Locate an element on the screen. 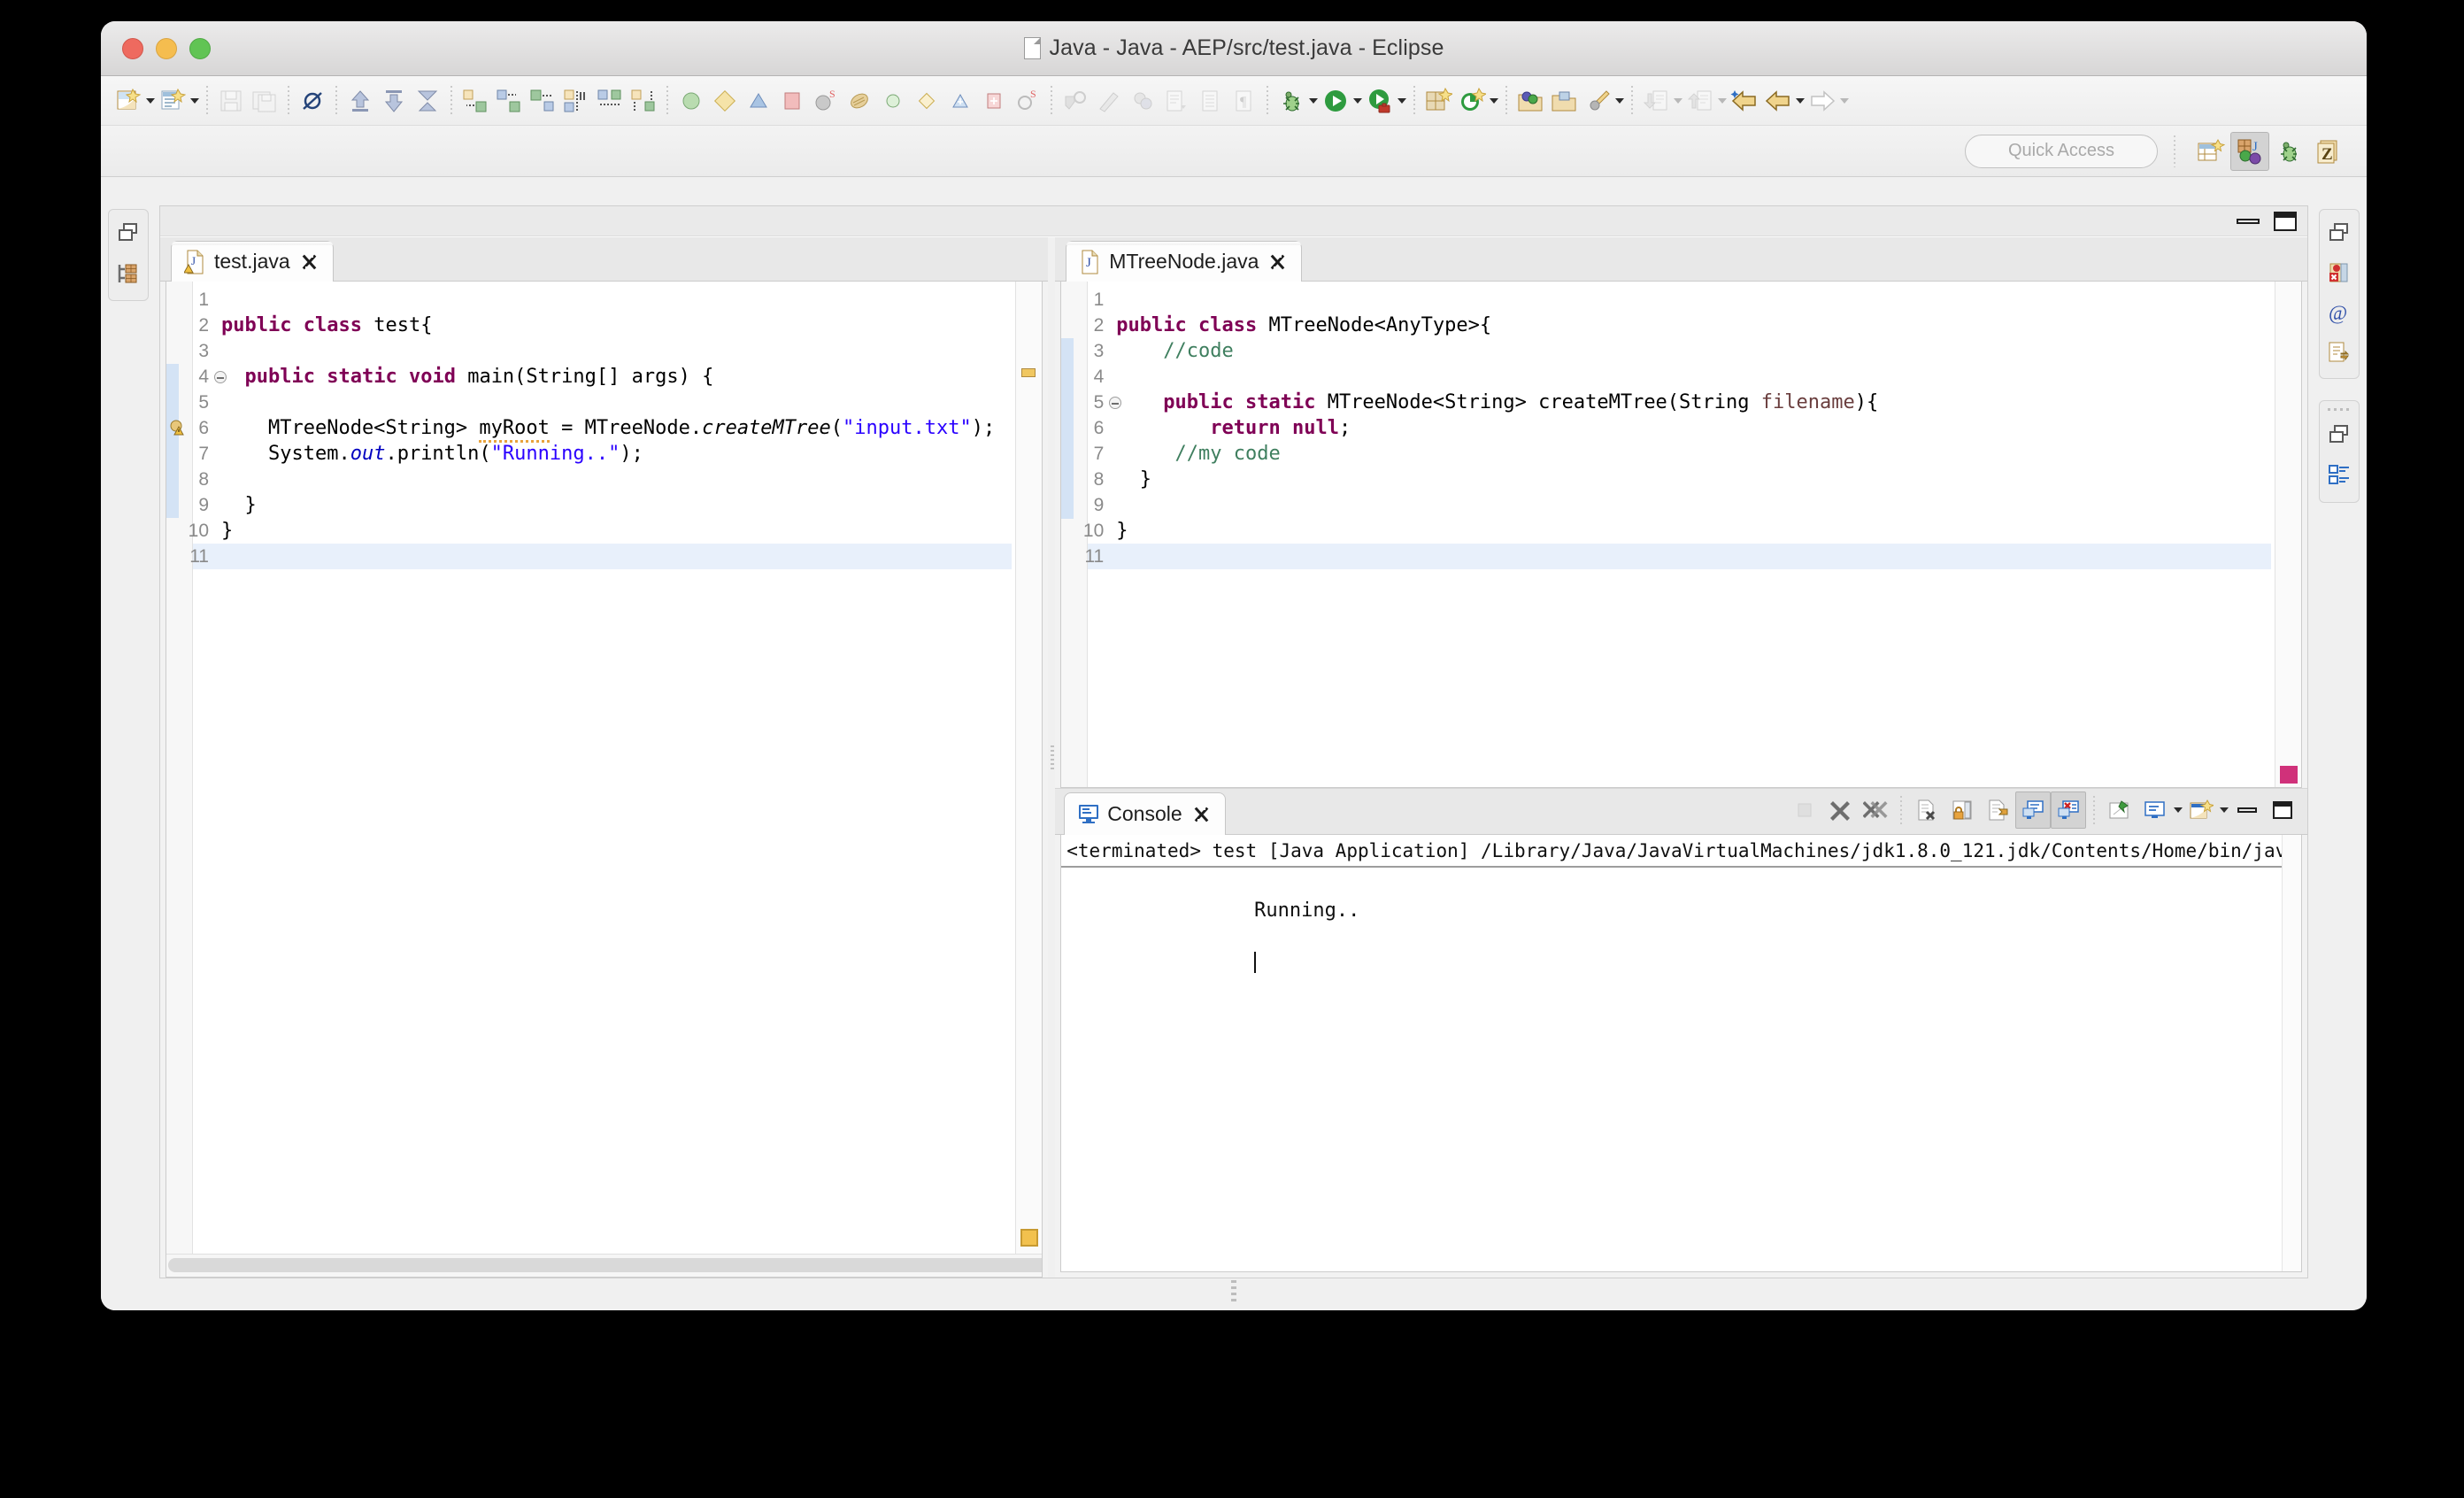 This screenshot has width=2464, height=1498. next-nav-dropdown-caret is located at coordinates (1844, 101).